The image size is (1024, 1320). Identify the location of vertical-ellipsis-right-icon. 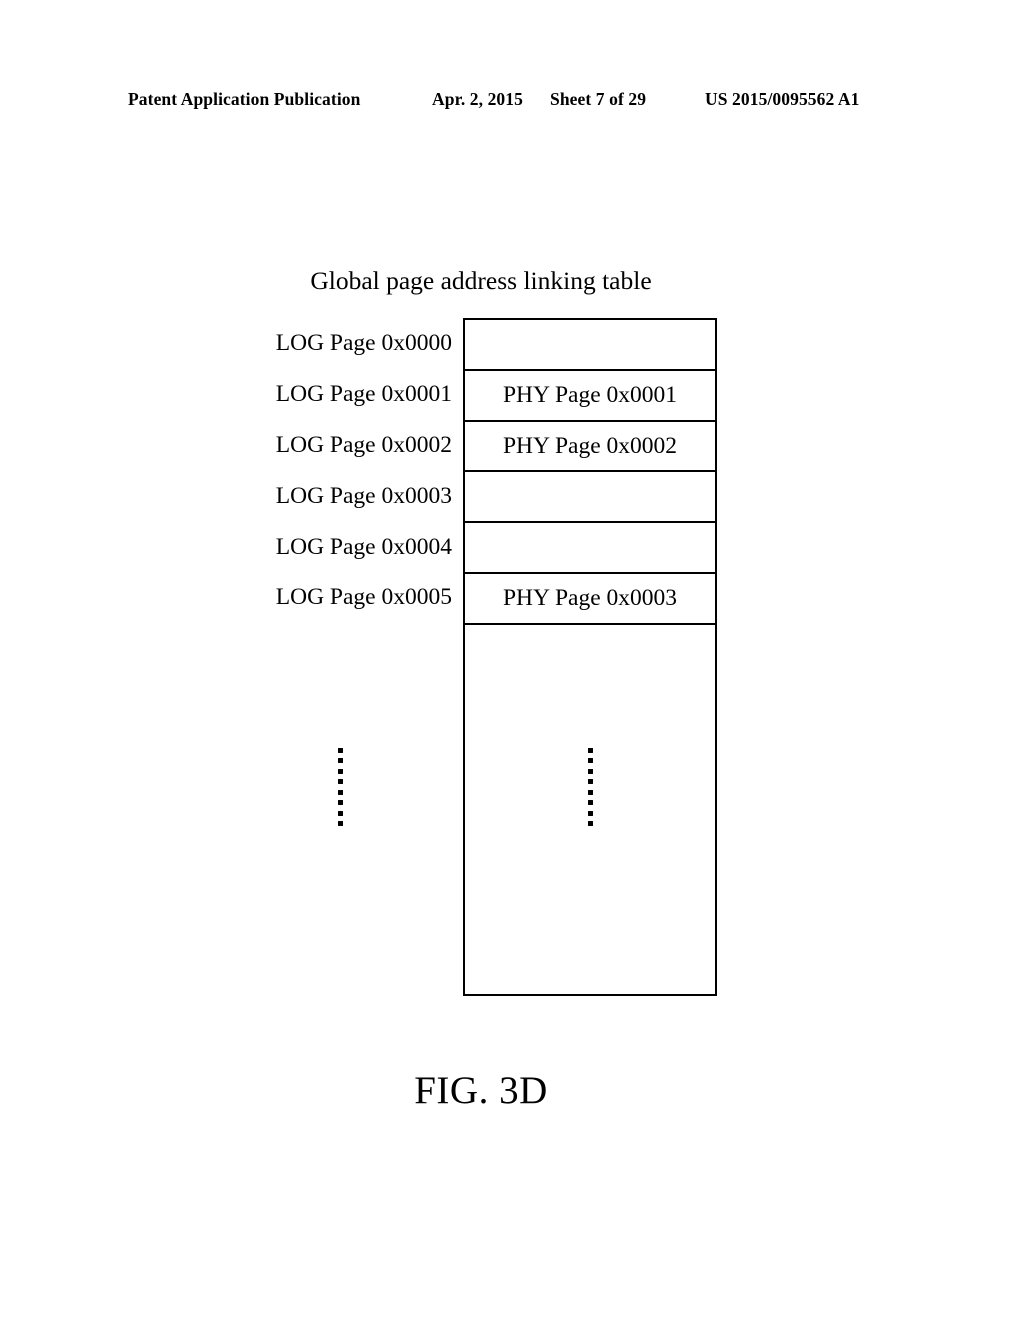
(590, 787).